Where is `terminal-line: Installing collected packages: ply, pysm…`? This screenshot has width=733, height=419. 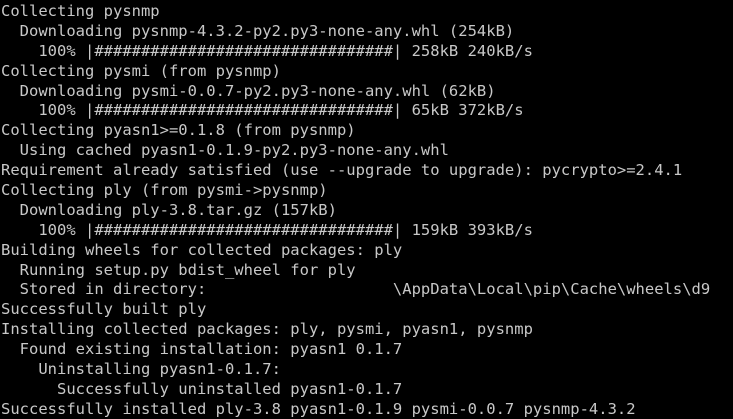
terminal-line: Installing collected packages: ply, pysm… is located at coordinates (267, 329).